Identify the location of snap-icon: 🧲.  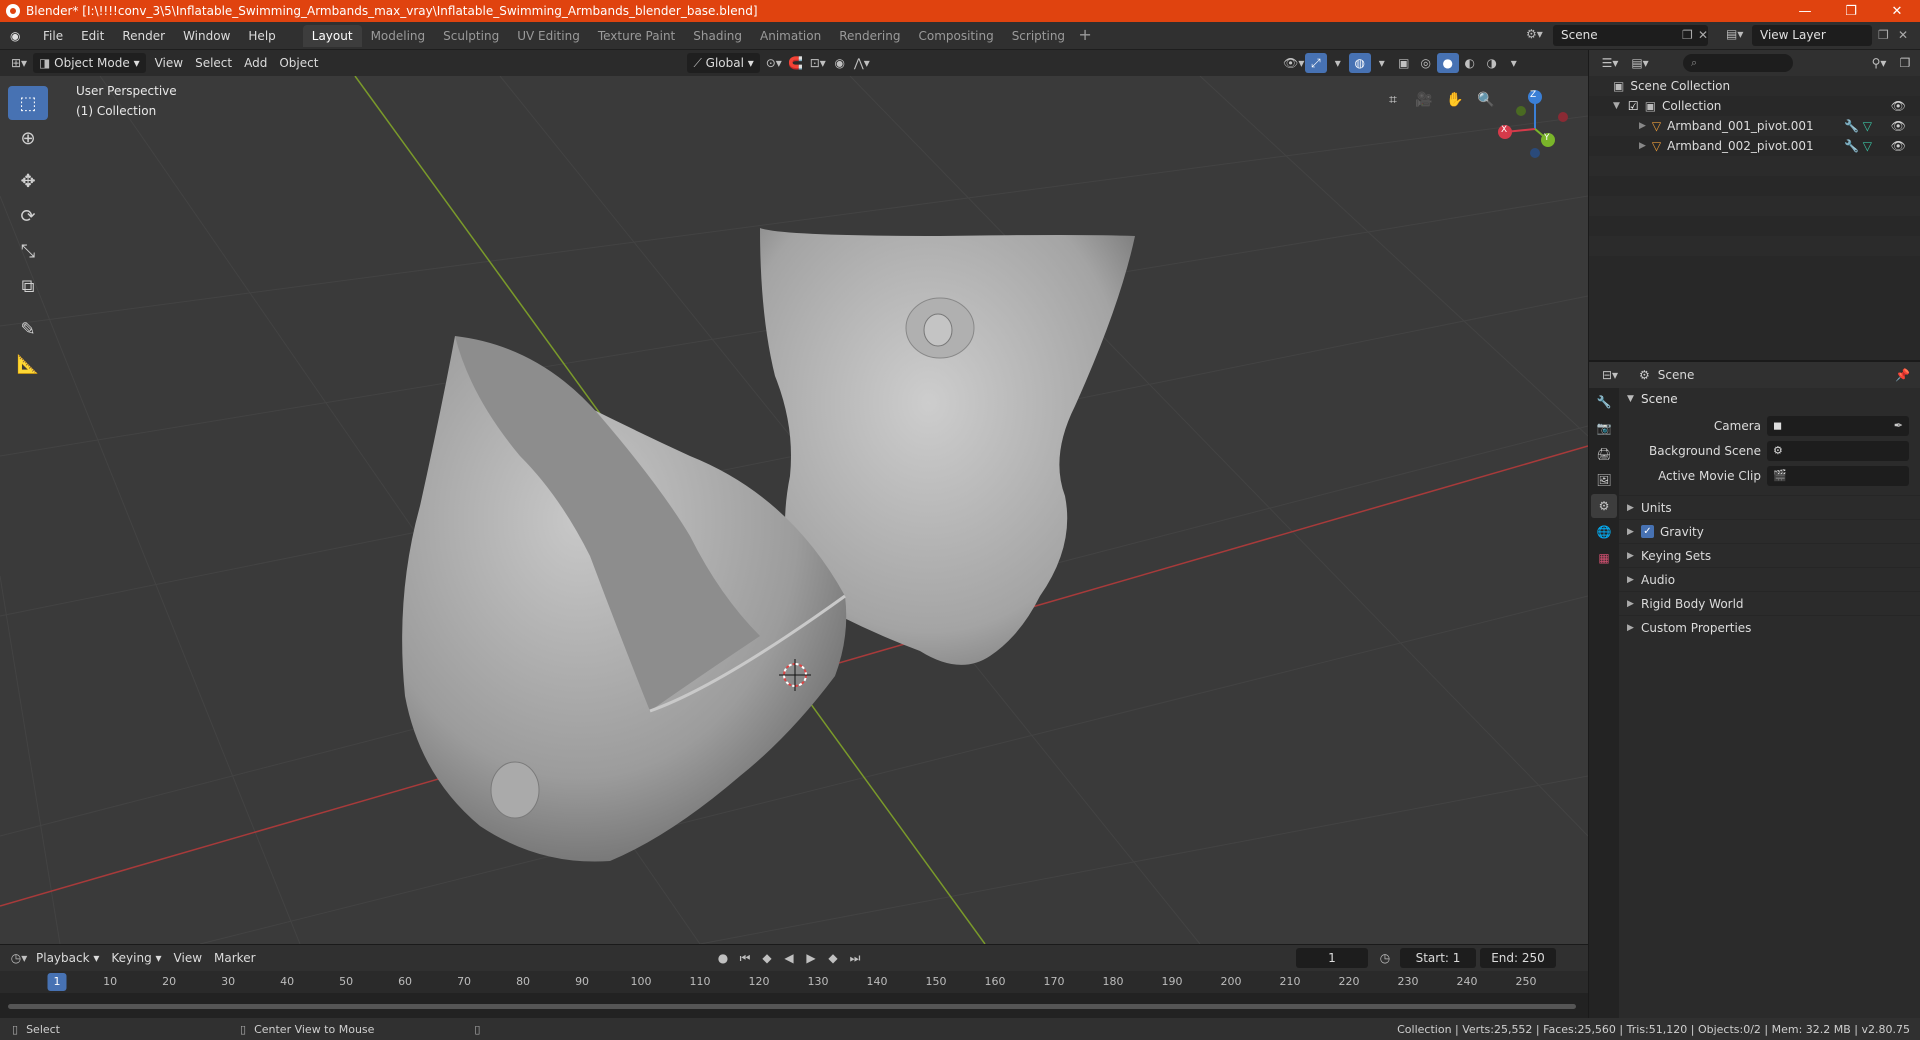
(796, 63).